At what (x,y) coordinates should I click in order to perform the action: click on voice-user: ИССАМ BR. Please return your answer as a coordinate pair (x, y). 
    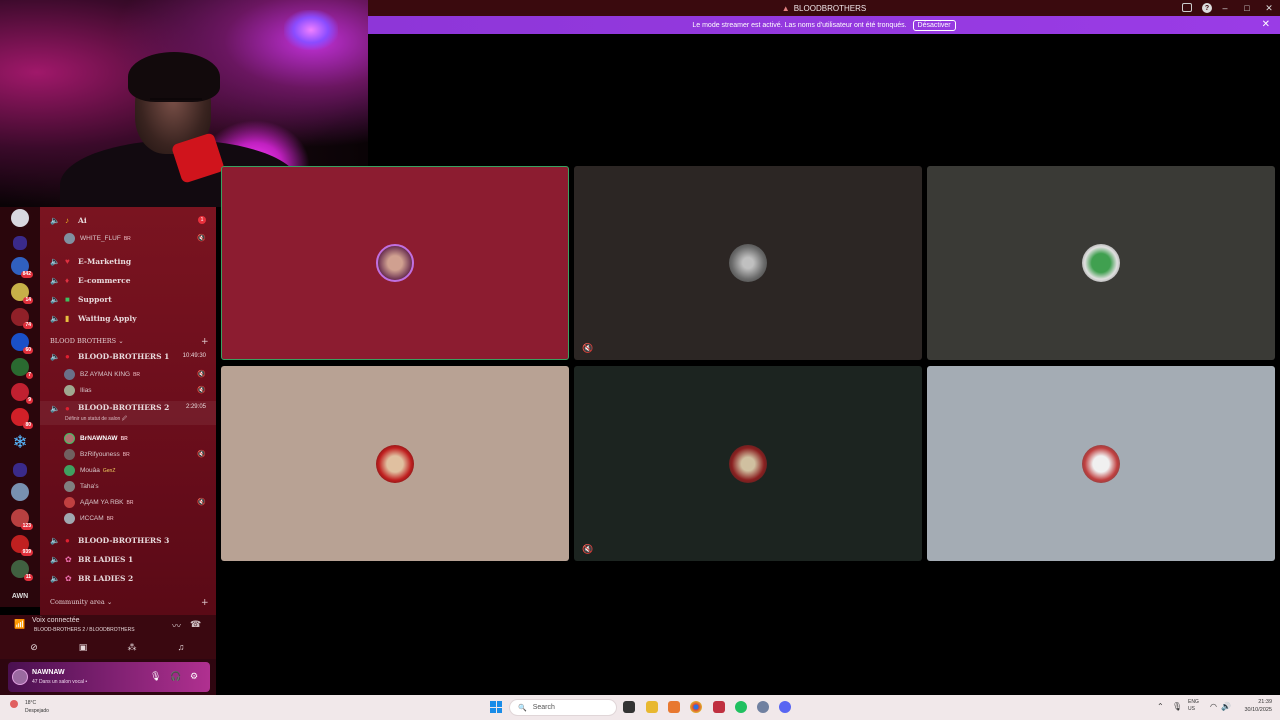
    Looking at the image, I should click on (128, 518).